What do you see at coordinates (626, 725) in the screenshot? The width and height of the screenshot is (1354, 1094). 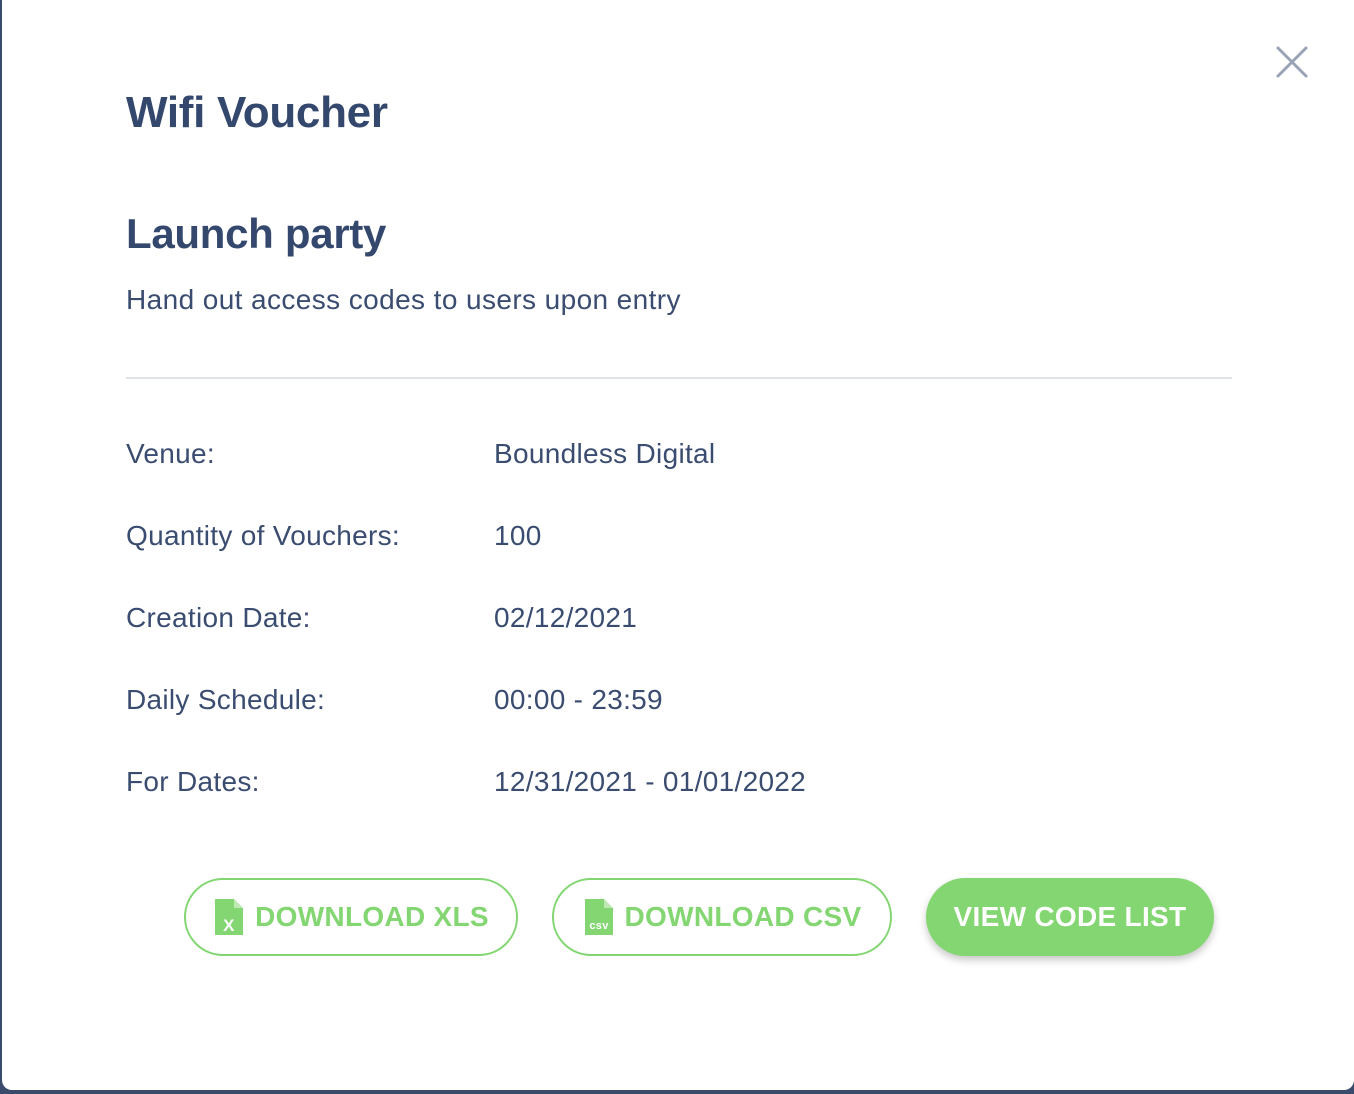 I see `detail-row-daily-schedule: Daily Schedule: 00:00 - 23:59` at bounding box center [626, 725].